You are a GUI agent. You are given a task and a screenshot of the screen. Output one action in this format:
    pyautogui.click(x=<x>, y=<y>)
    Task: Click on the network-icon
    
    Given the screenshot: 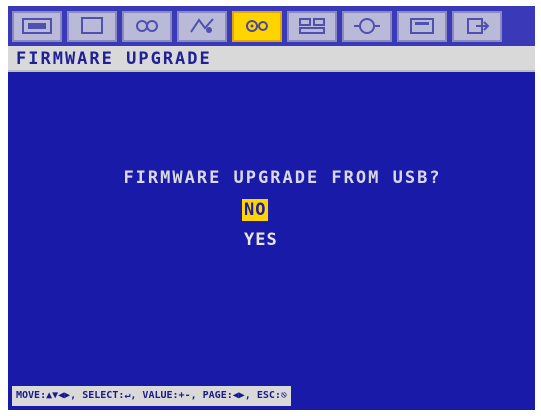 What is the action you would take?
    pyautogui.click(x=312, y=26)
    